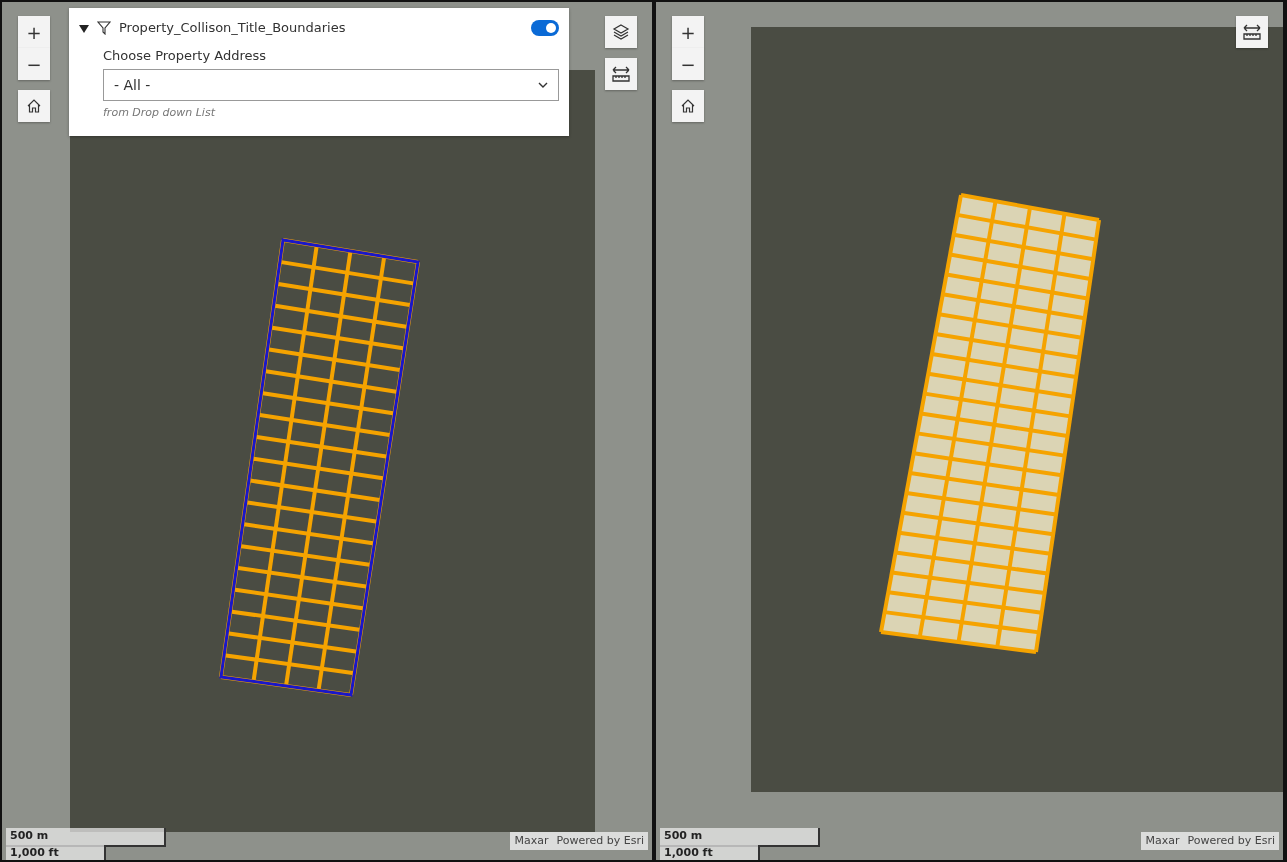 This screenshot has height=862, width=1287. Describe the element at coordinates (543, 85) in the screenshot. I see `chevron-icon` at that location.